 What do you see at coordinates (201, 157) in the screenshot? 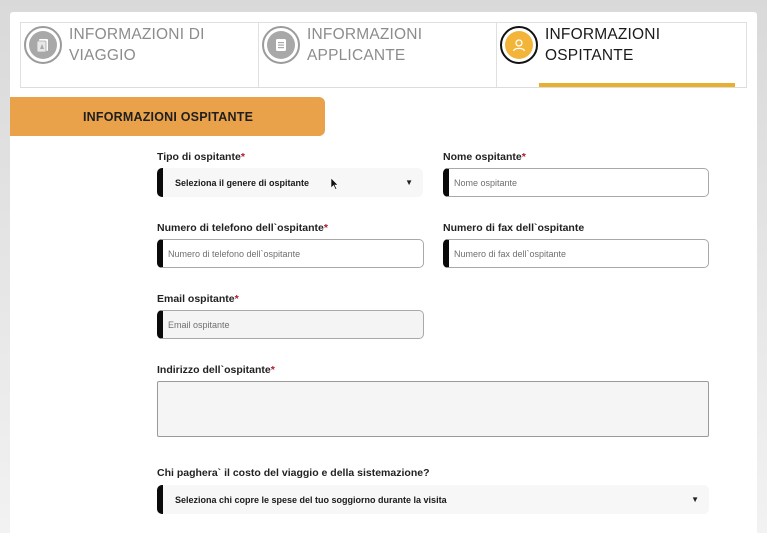
I see `host-type-label: Tipo di ospitante*` at bounding box center [201, 157].